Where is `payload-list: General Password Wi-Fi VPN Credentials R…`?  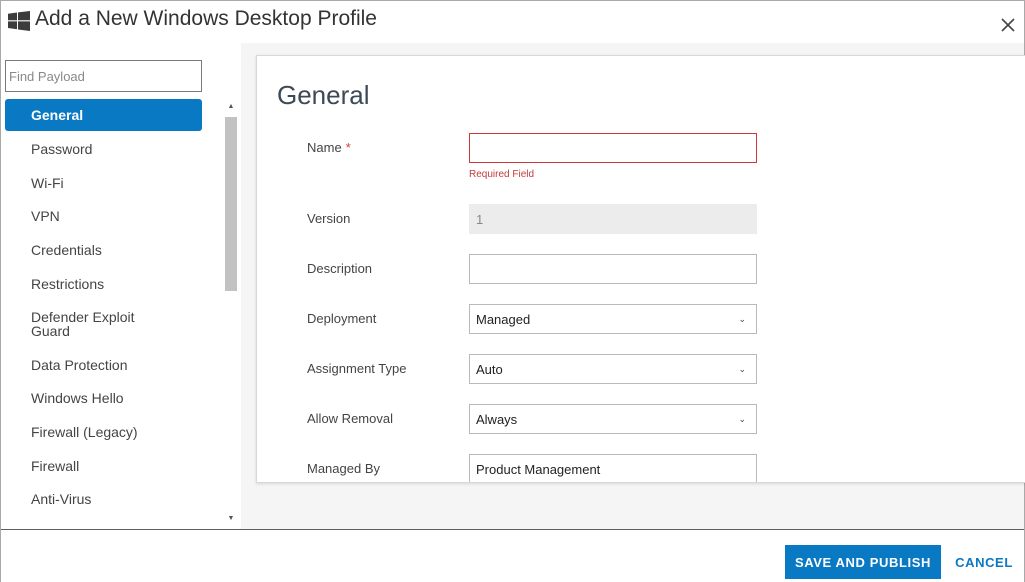 payload-list: General Password Wi-Fi VPN Credentials R… is located at coordinates (103, 307).